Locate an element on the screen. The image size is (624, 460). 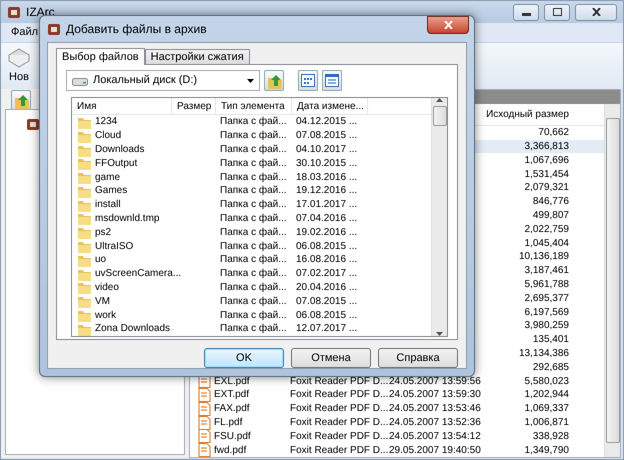
file-name: FAX.pdf is located at coordinates (232, 409).